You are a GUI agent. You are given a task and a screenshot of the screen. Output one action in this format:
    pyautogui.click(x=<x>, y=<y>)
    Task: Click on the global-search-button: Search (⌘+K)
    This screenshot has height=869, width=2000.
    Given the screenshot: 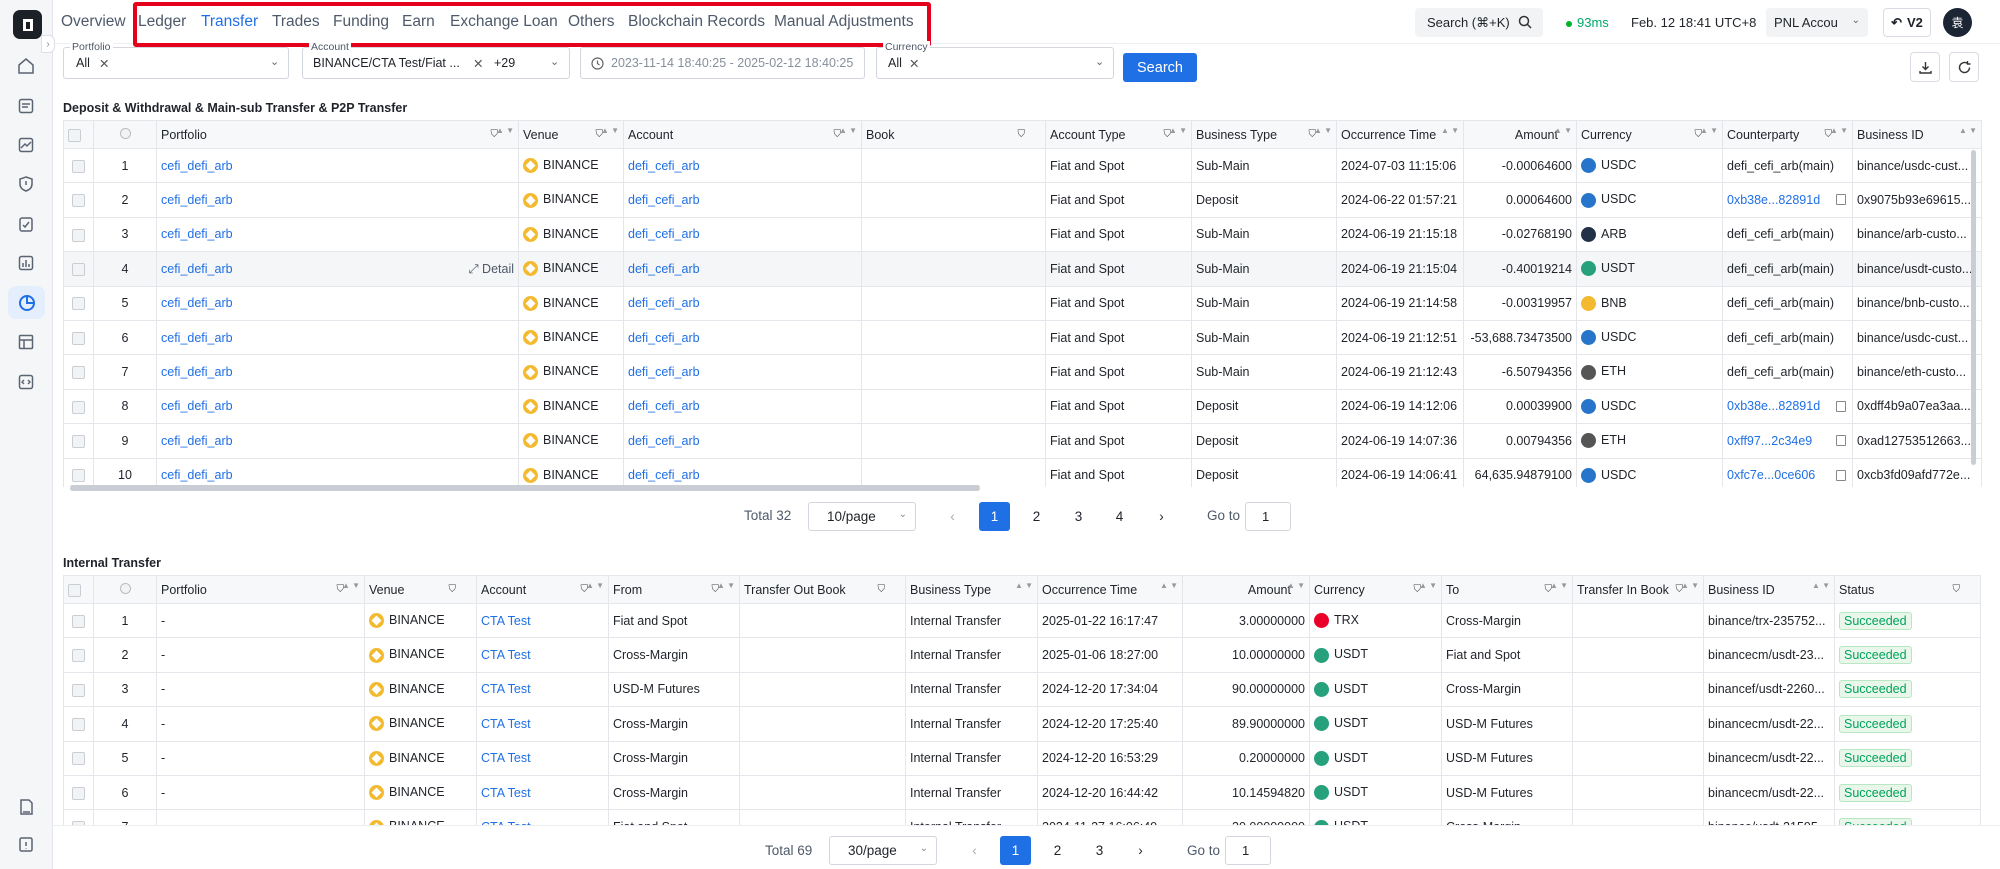 What is the action you would take?
    pyautogui.click(x=1479, y=22)
    